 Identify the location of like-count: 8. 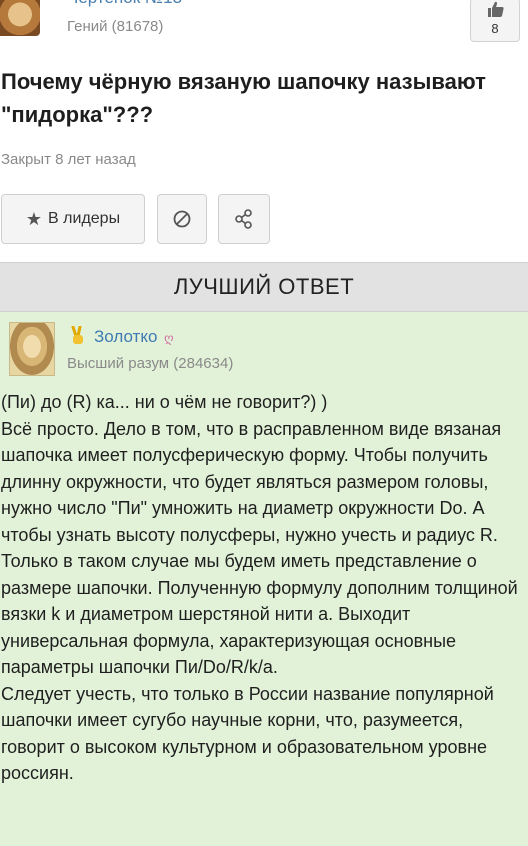
(495, 28).